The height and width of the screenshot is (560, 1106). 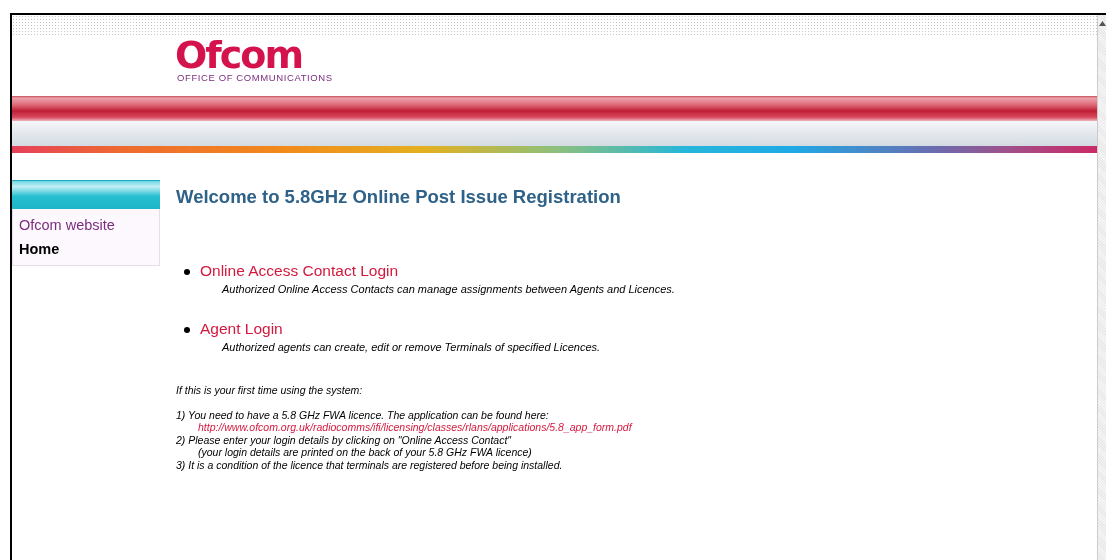 I want to click on login-link: Agent Login, so click(x=241, y=328).